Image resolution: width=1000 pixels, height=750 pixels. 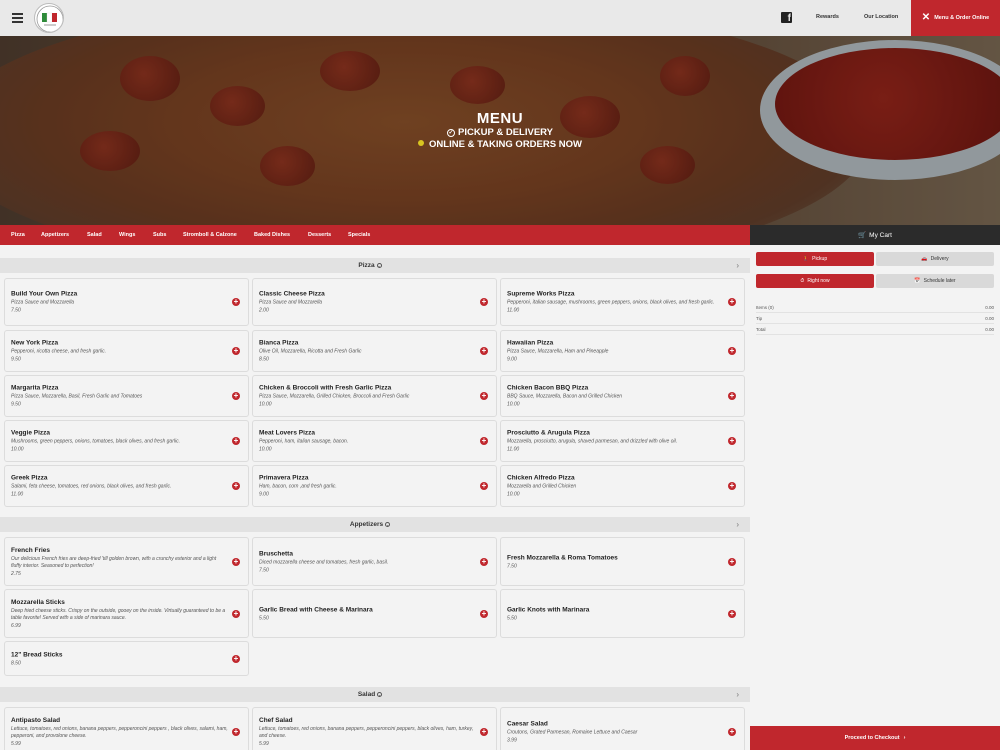 What do you see at coordinates (17, 18) in the screenshot?
I see `menu-hamburger-icon` at bounding box center [17, 18].